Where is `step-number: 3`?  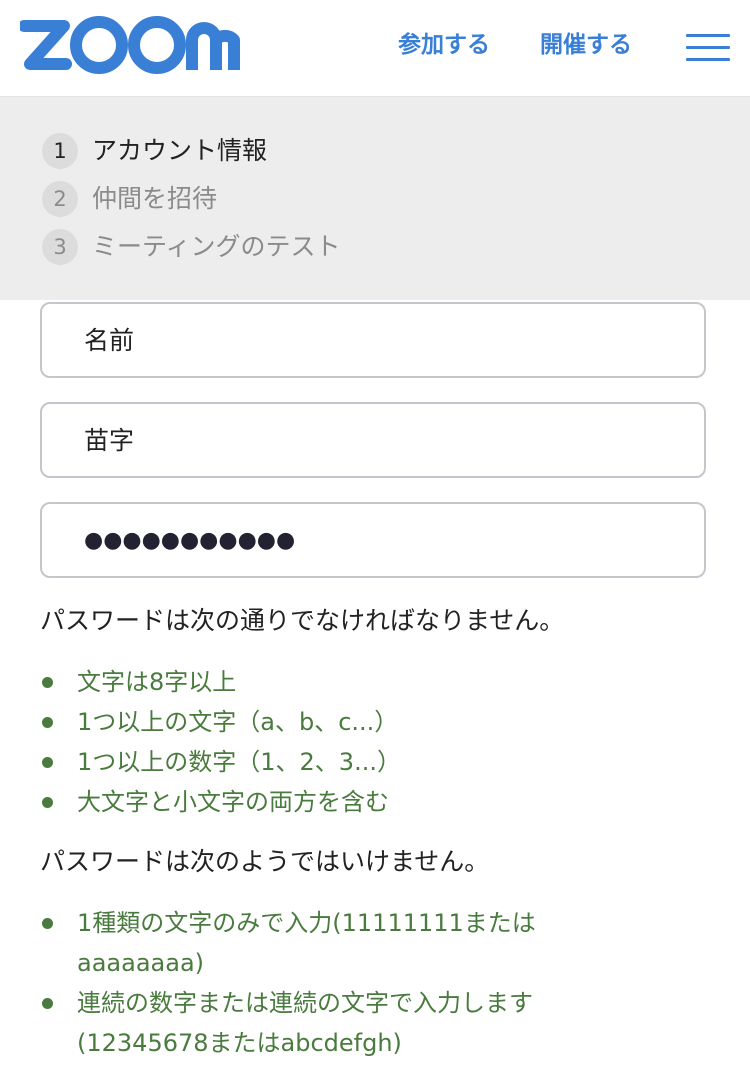 step-number: 3 is located at coordinates (60, 247).